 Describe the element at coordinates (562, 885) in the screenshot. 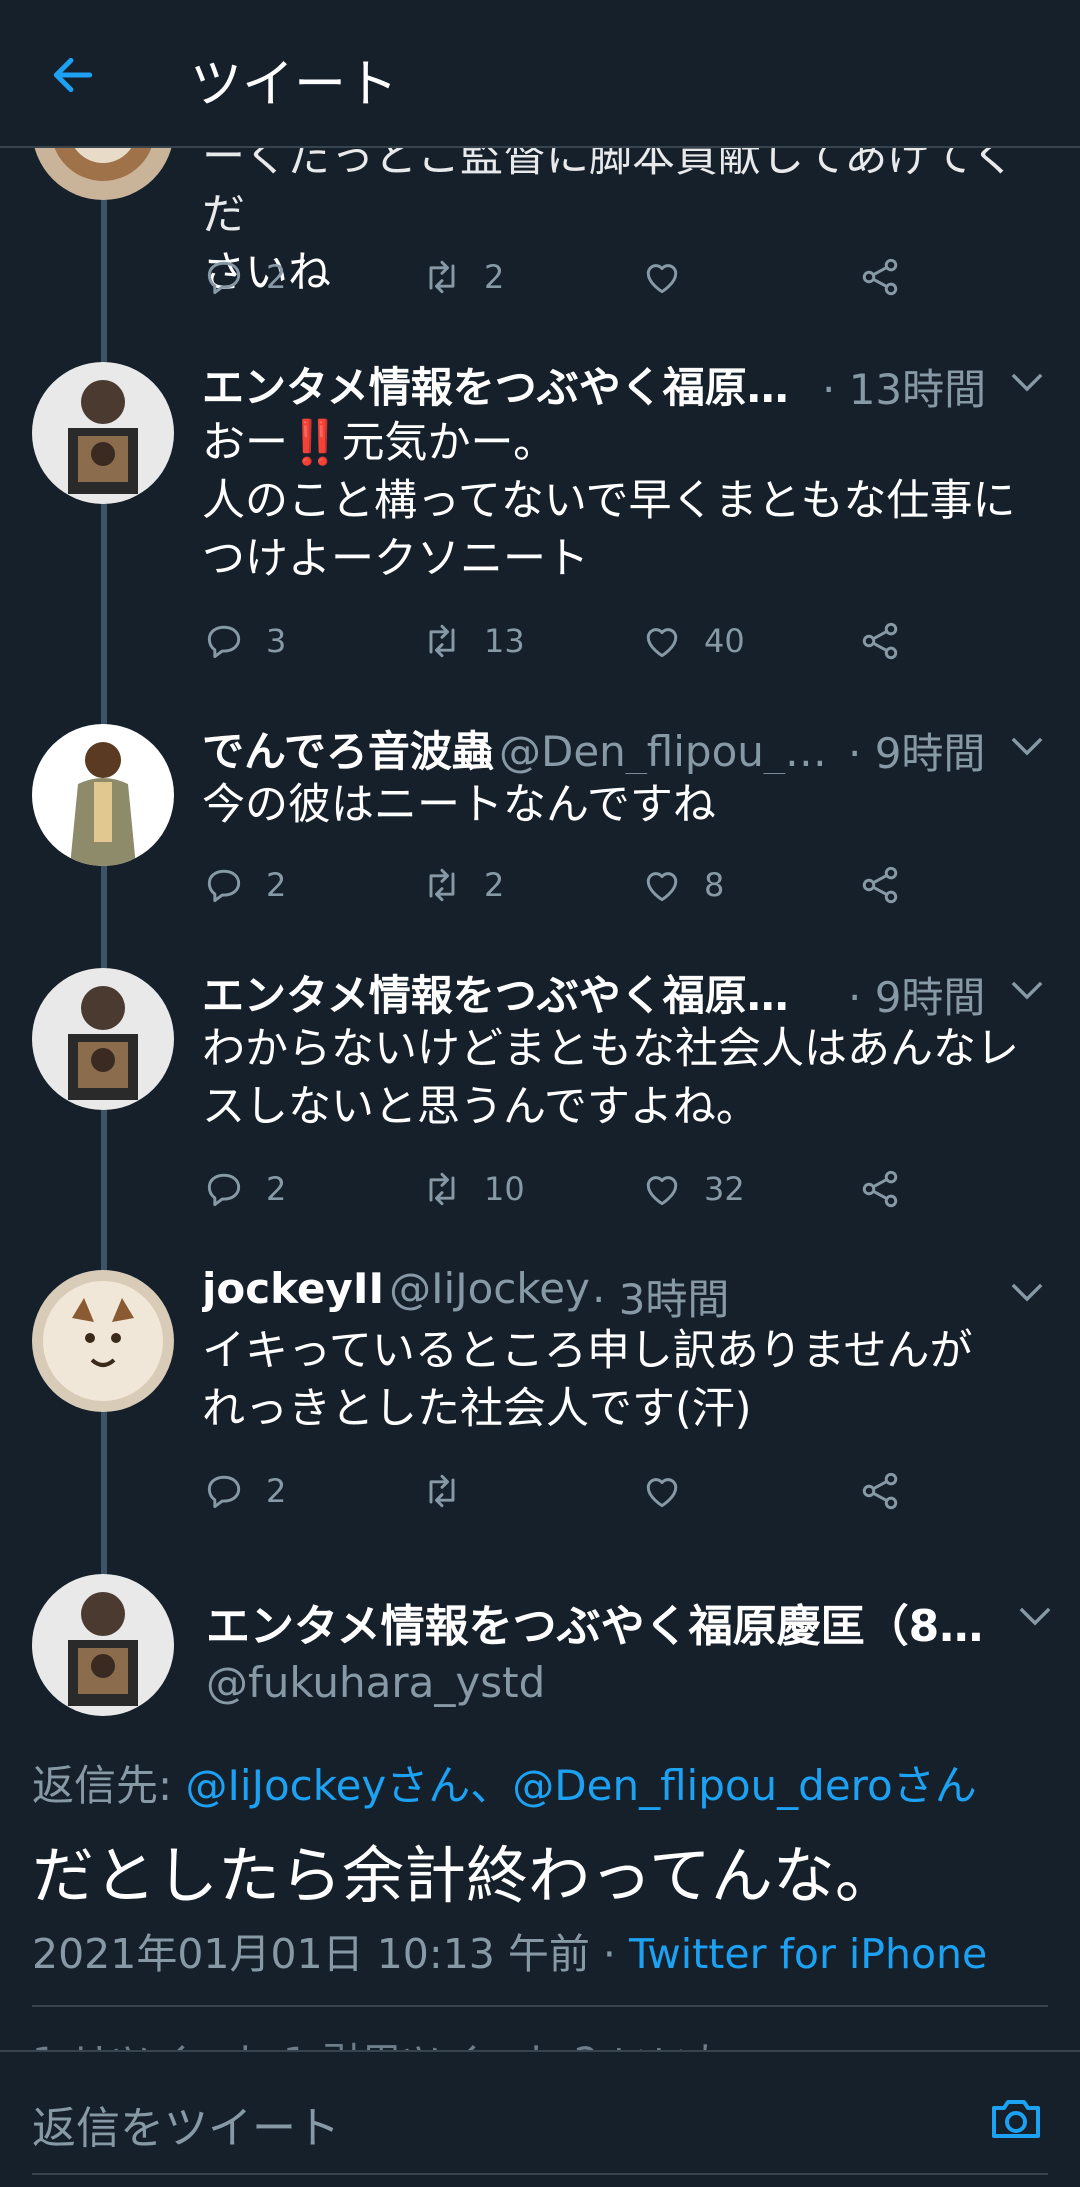

I see `tweet-actions: 2 2 8` at that location.